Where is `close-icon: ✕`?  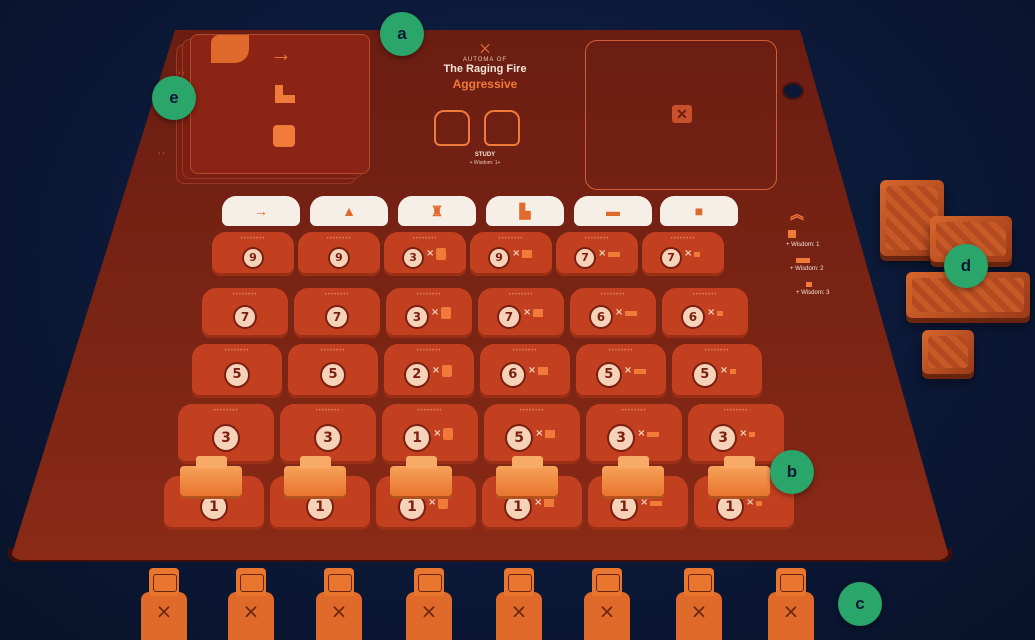 close-icon: ✕ is located at coordinates (682, 114).